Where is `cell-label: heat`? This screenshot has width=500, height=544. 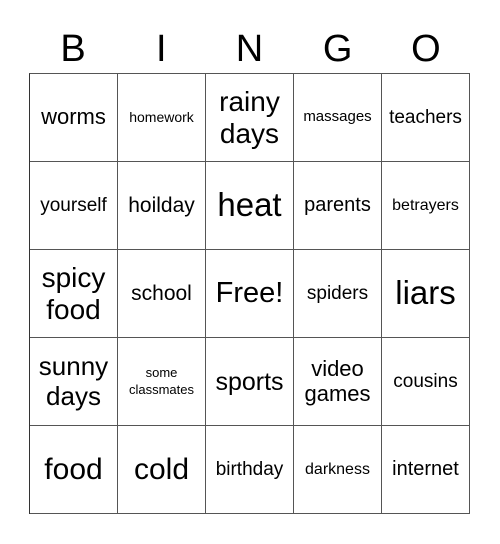 cell-label: heat is located at coordinates (249, 205).